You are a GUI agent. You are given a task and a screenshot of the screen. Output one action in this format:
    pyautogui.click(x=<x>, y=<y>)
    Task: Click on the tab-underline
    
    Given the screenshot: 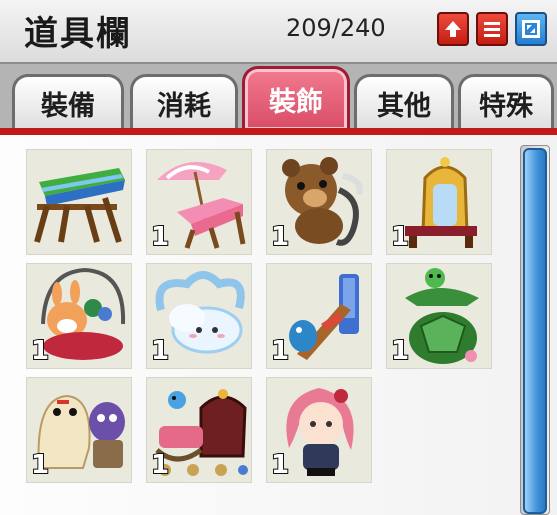 What is the action you would take?
    pyautogui.click(x=278, y=131)
    